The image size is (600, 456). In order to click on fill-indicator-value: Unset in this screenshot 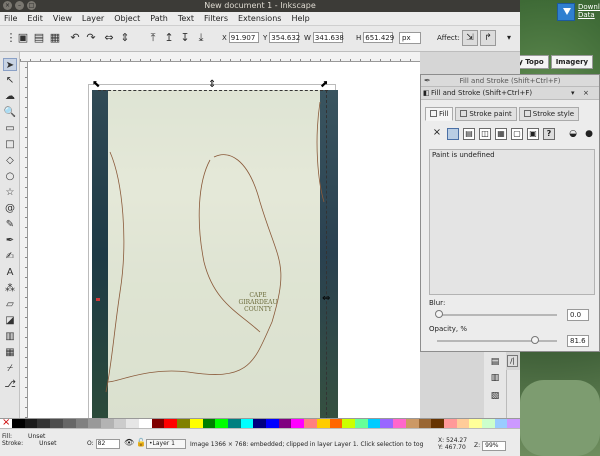, I will do `click(37, 436)`.